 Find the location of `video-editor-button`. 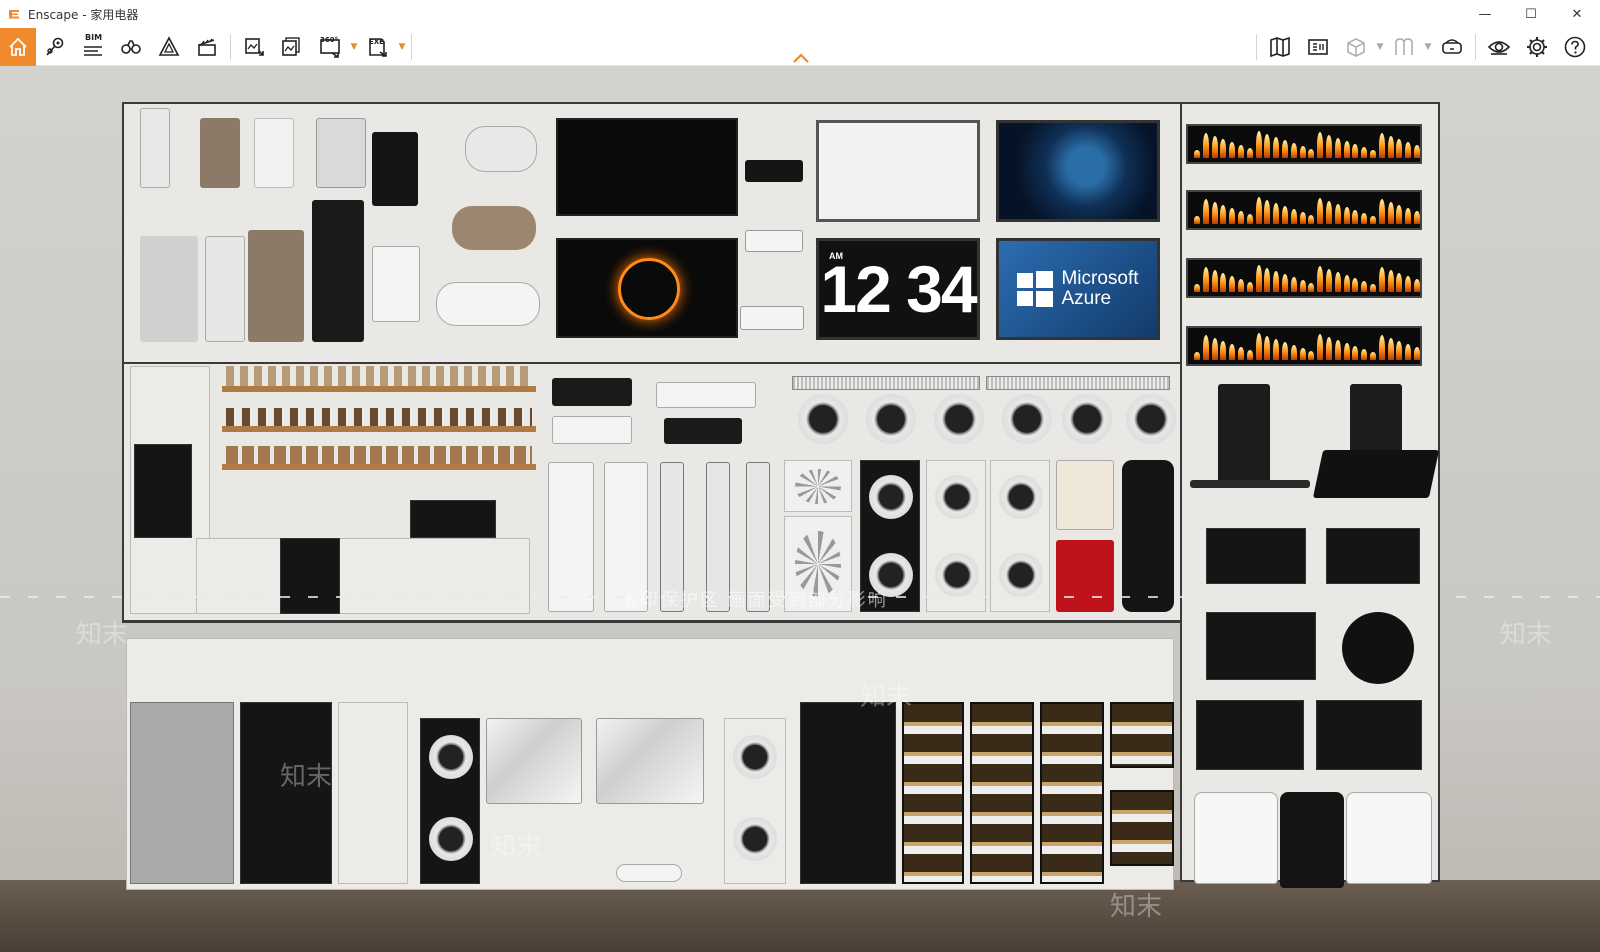

video-editor-button is located at coordinates (207, 47).